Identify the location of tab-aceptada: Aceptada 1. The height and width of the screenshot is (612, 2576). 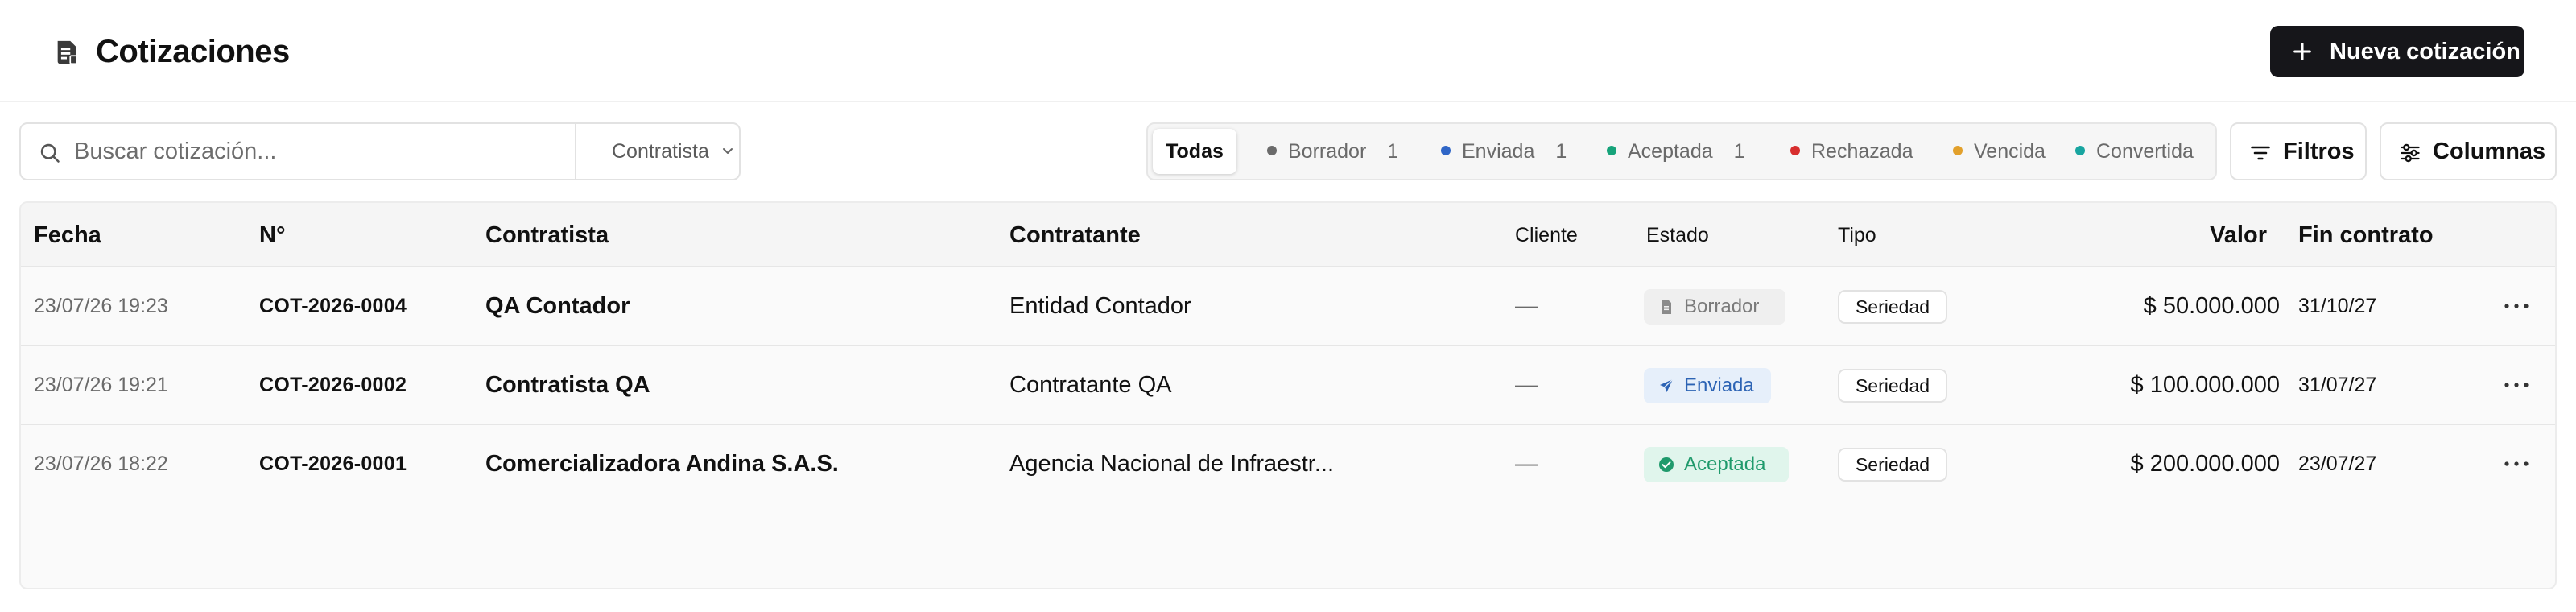
(1676, 151).